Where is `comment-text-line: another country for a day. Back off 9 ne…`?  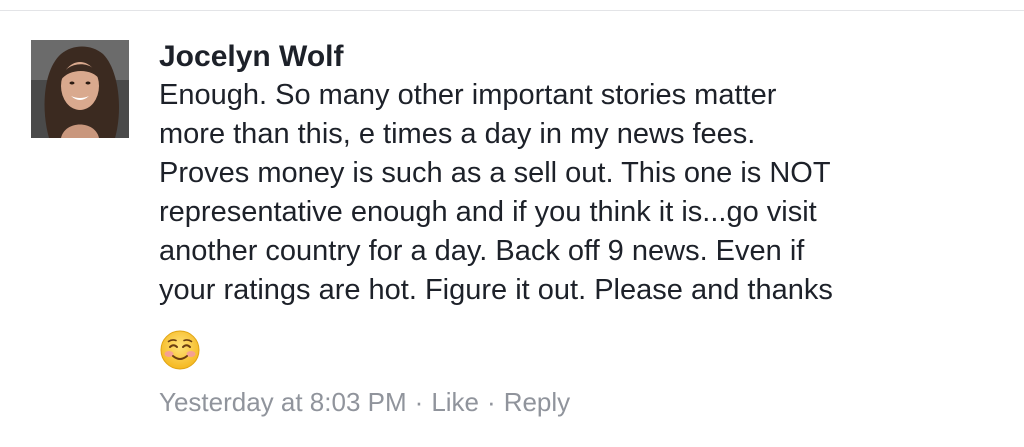 comment-text-line: another country for a day. Back off 9 ne… is located at coordinates (482, 251).